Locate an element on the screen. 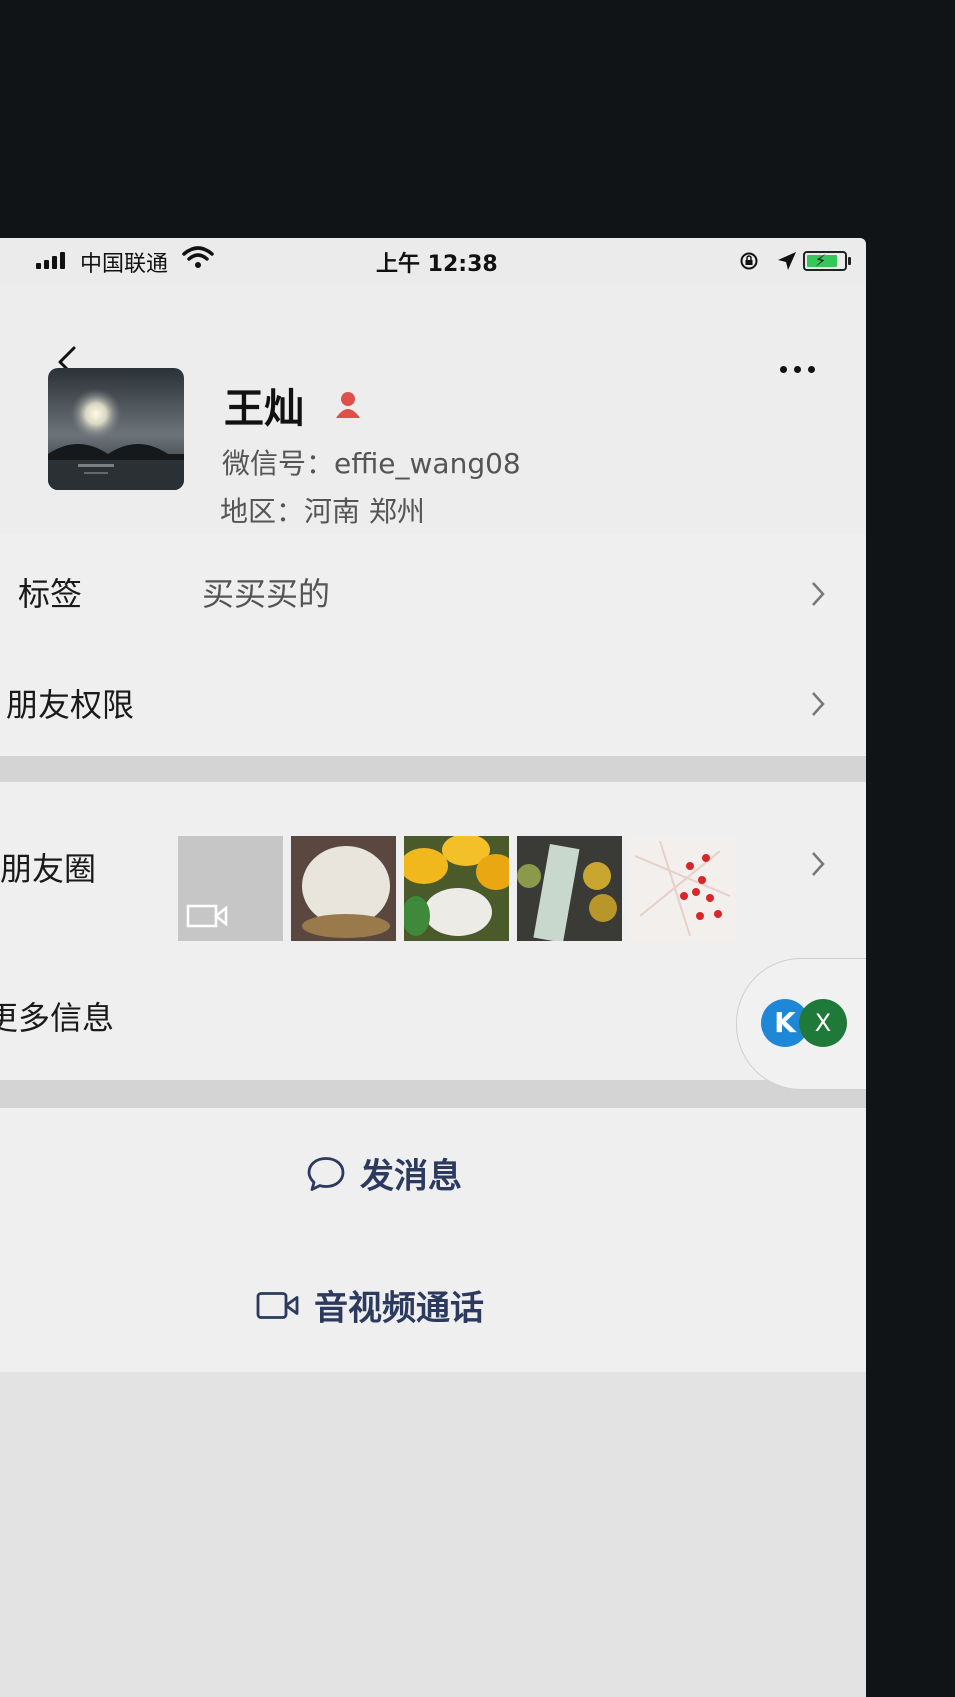 The width and height of the screenshot is (955, 1697). friend-permissions-row: 朋友权限 is located at coordinates (433, 703).